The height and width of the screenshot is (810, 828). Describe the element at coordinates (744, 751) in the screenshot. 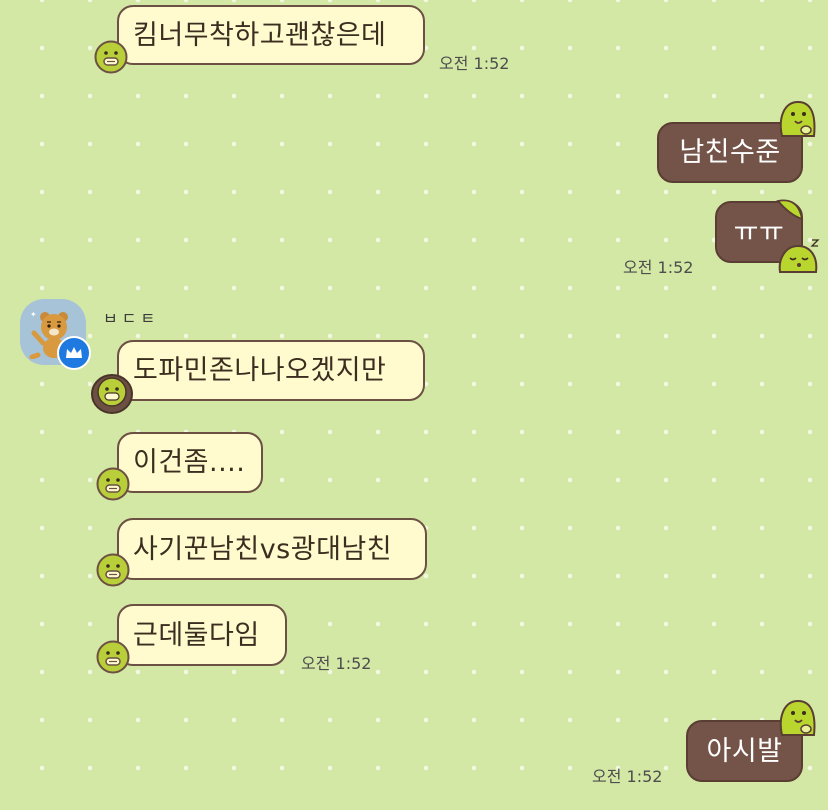

I see `message-text: 아시발` at that location.